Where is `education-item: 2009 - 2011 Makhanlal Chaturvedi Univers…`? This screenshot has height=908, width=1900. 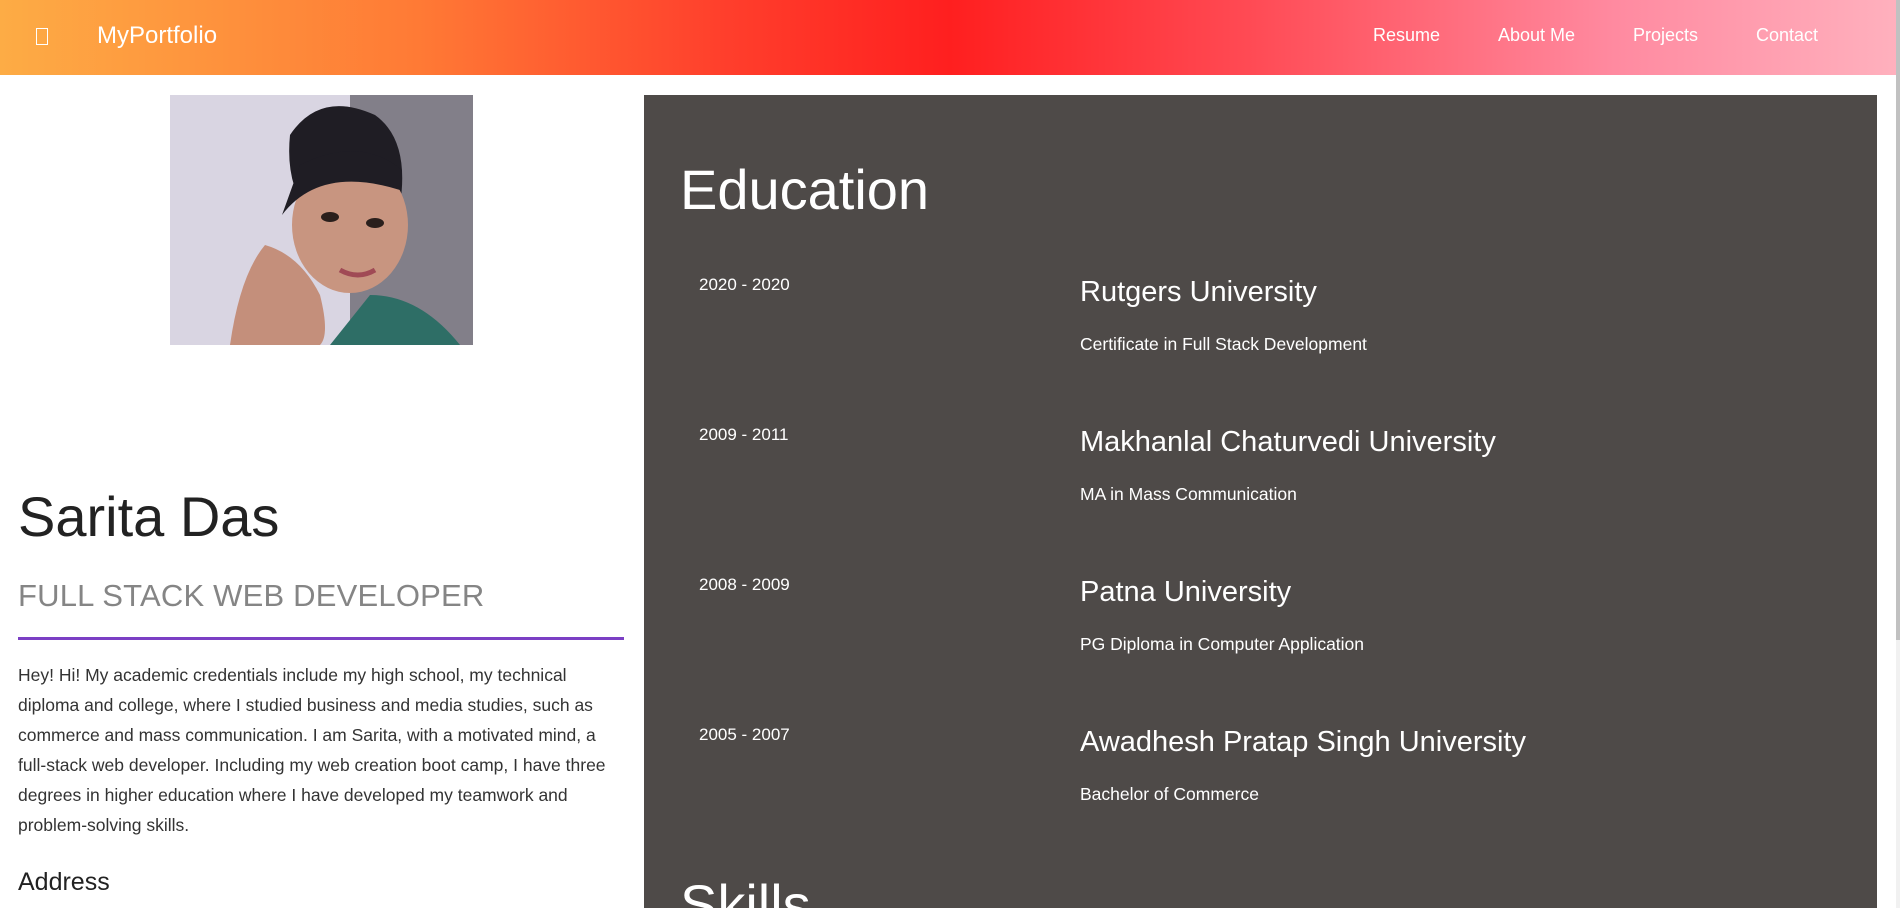
education-item: 2009 - 2011 Makhanlal Chaturvedi Univers… is located at coordinates (1260, 484).